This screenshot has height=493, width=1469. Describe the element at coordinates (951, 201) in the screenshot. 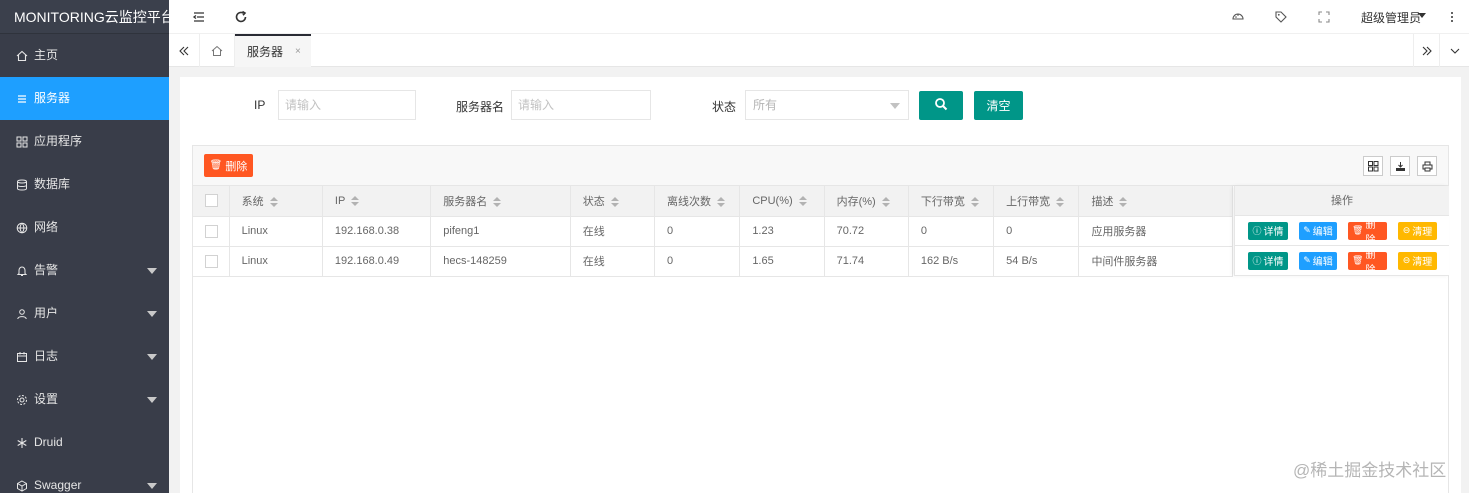

I see `column-header: 下行带宽` at that location.